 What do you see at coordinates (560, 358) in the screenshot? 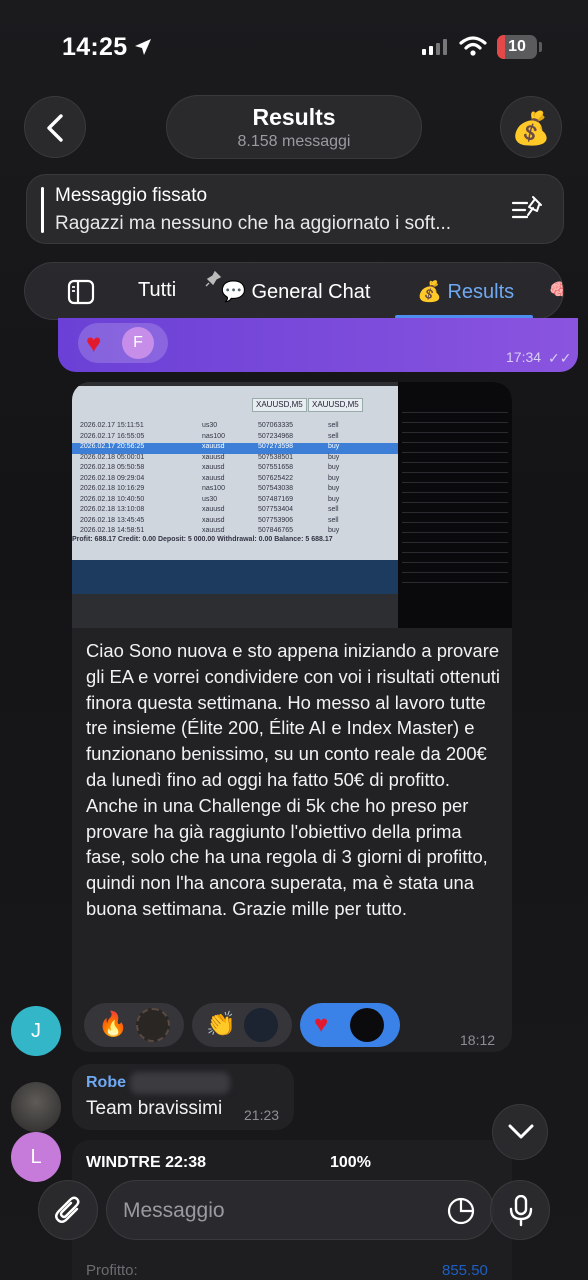
I see `read-check-icon: ✓✓` at bounding box center [560, 358].